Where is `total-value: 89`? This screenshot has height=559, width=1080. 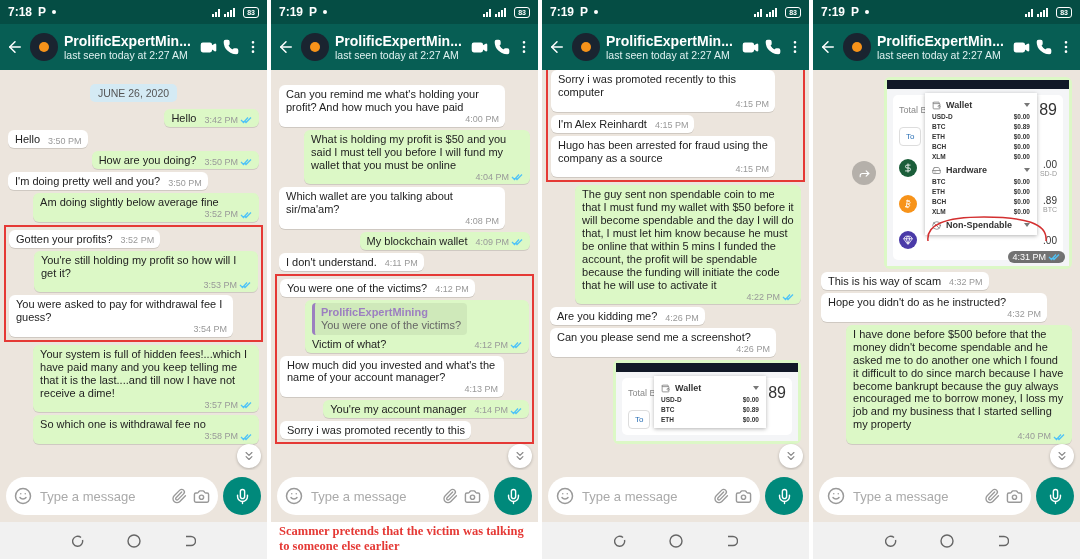 total-value: 89 is located at coordinates (1048, 110).